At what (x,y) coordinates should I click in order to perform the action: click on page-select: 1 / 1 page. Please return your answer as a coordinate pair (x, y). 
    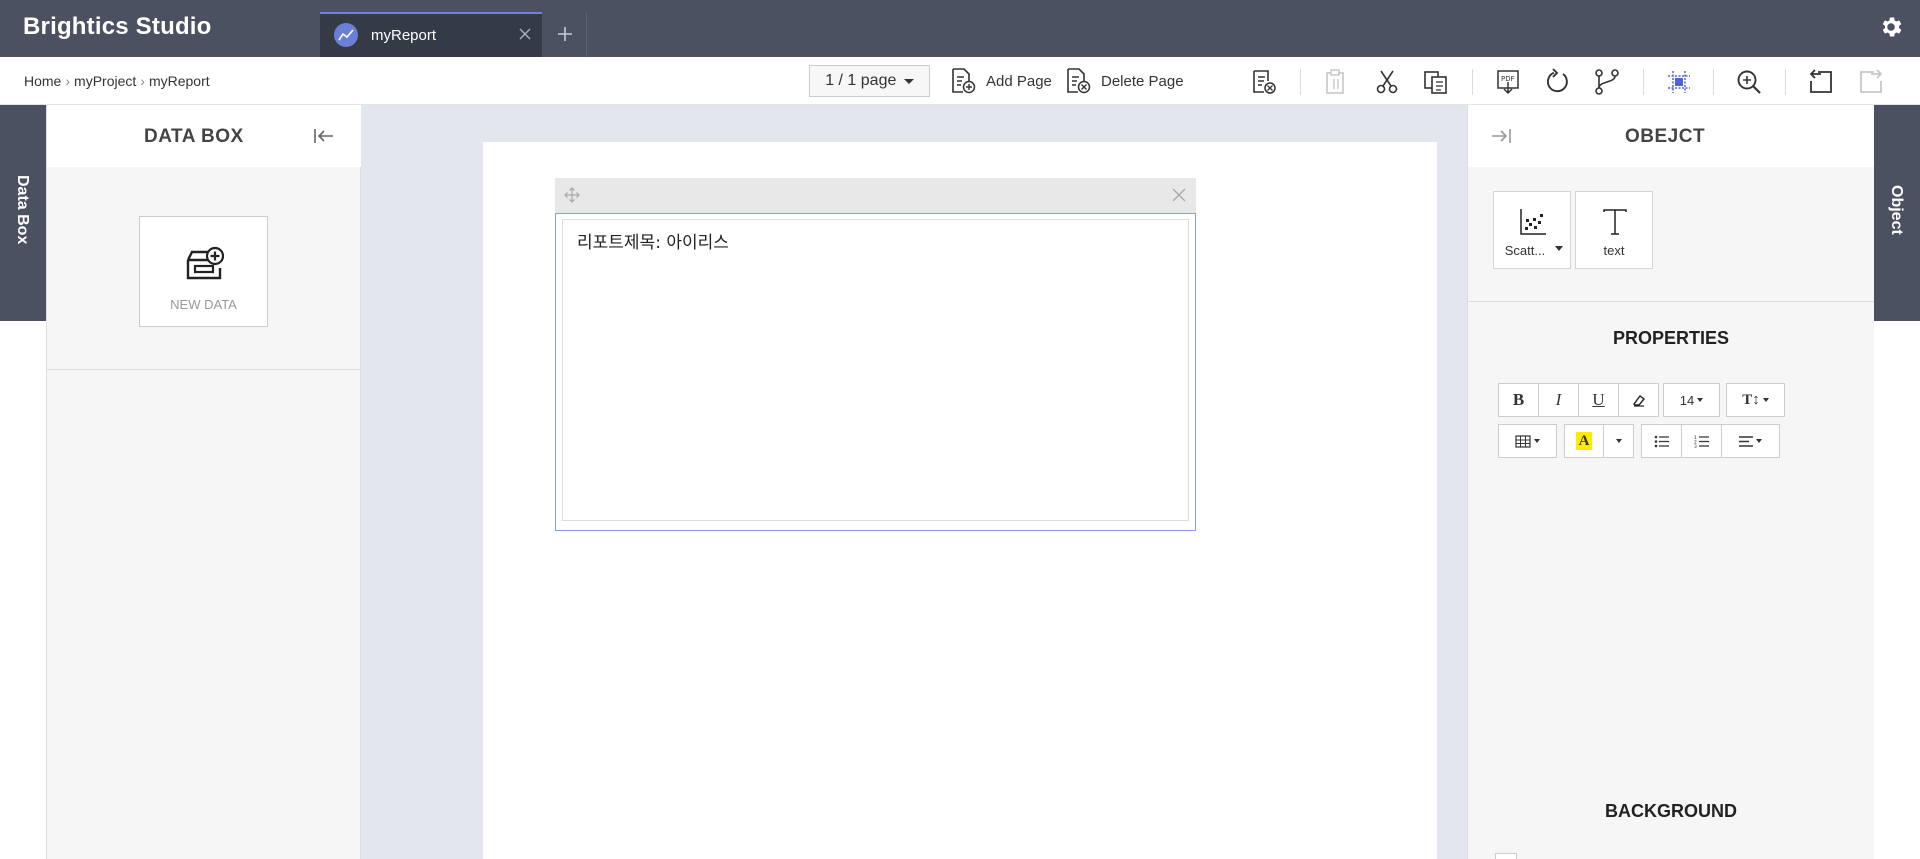
    Looking at the image, I should click on (869, 81).